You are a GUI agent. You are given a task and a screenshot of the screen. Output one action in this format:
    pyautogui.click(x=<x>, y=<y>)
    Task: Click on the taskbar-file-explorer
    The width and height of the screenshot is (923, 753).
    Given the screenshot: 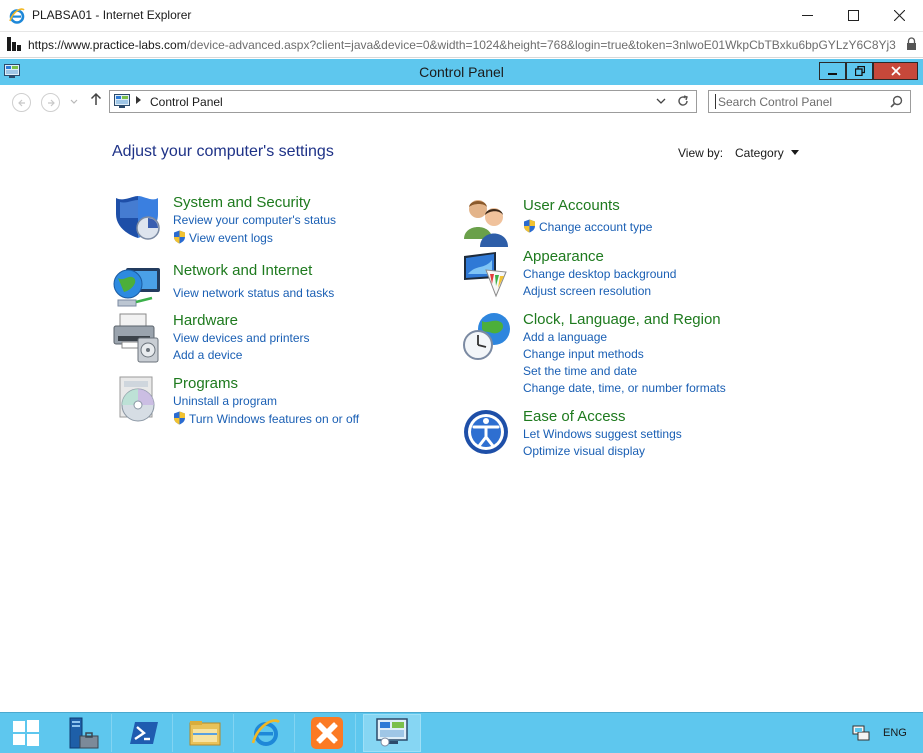 What is the action you would take?
    pyautogui.click(x=205, y=733)
    